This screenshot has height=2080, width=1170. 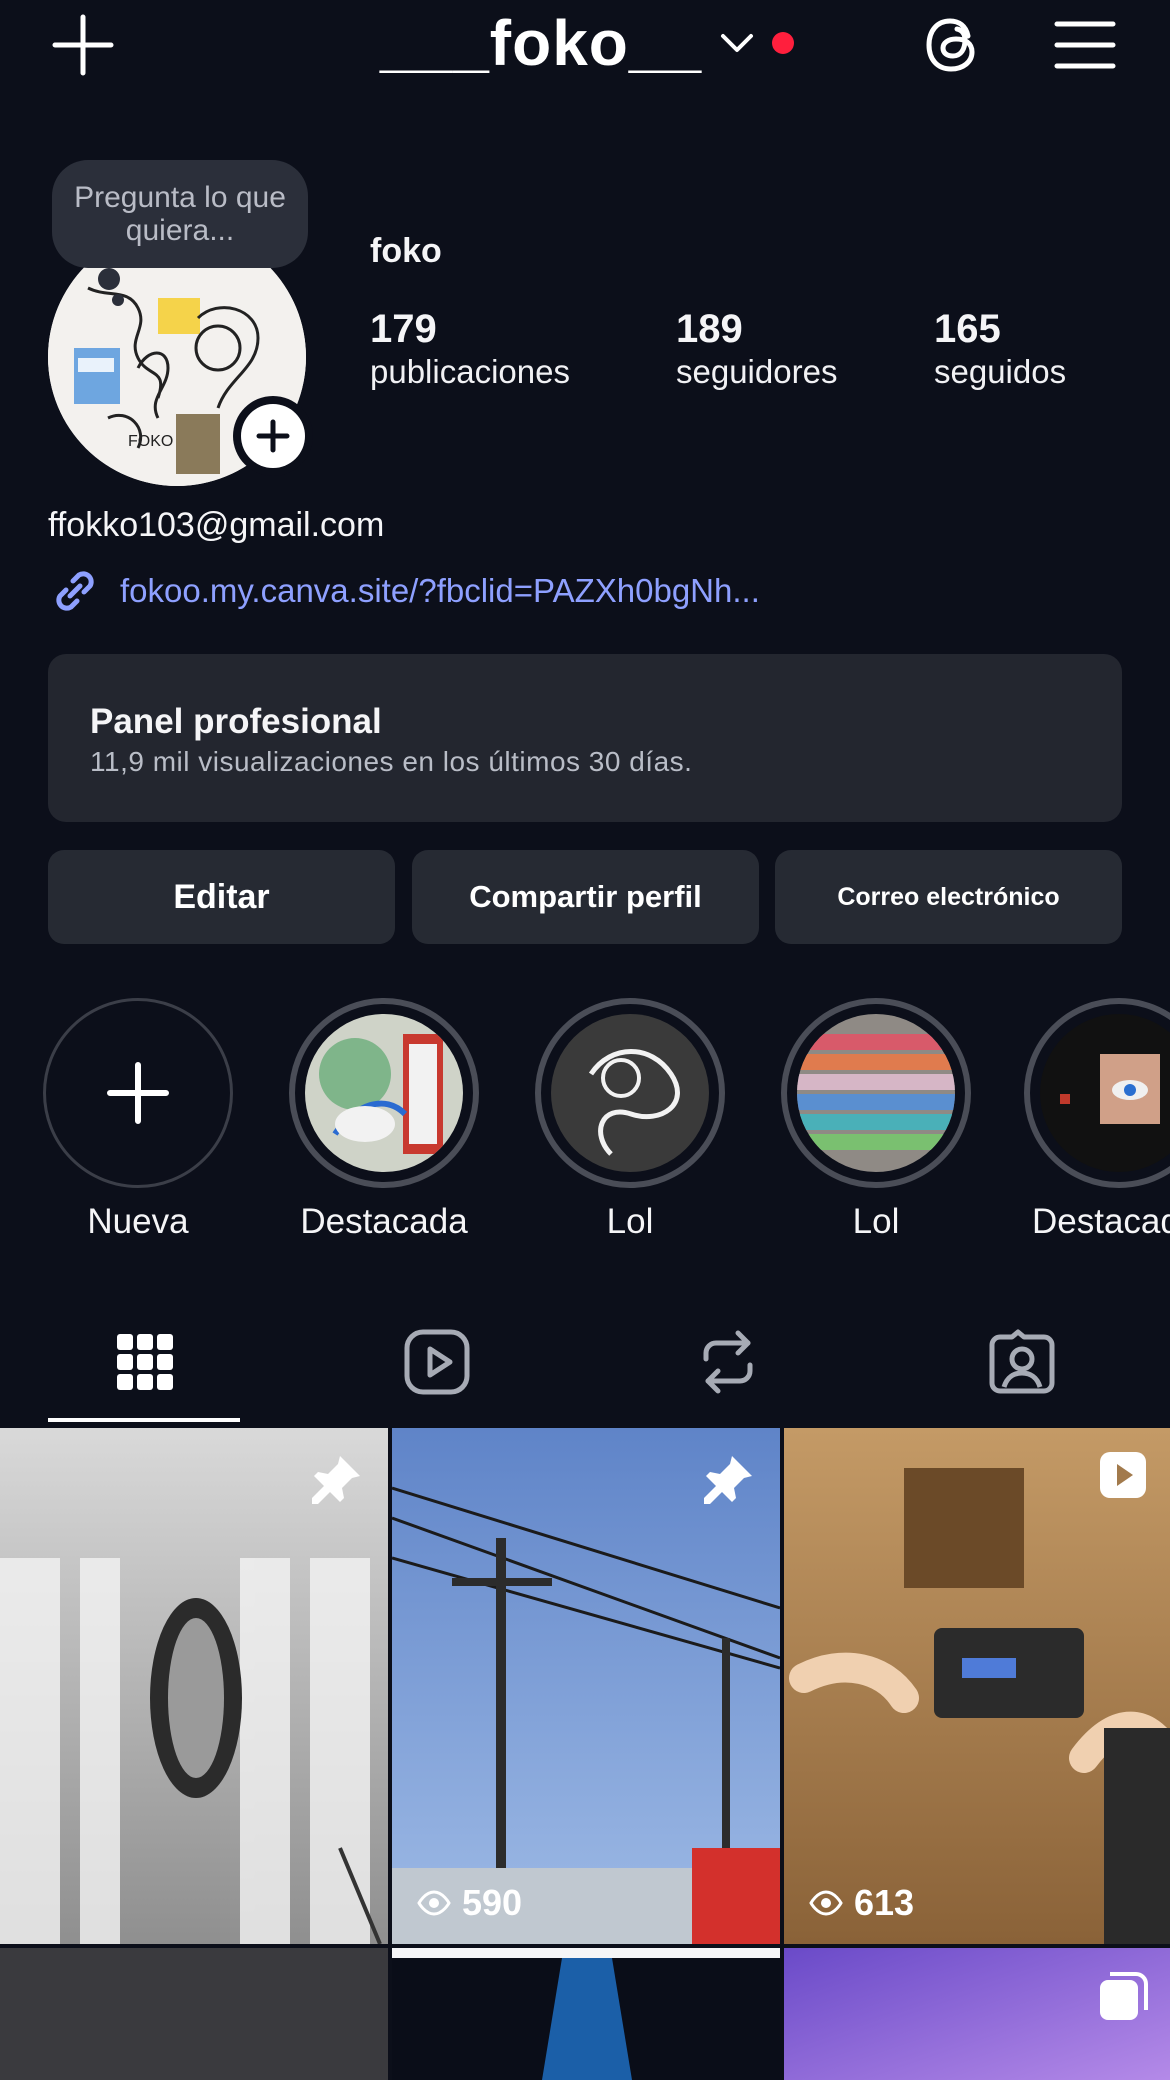 What do you see at coordinates (948, 897) in the screenshot?
I see `email-contact-button: Correo electrónico` at bounding box center [948, 897].